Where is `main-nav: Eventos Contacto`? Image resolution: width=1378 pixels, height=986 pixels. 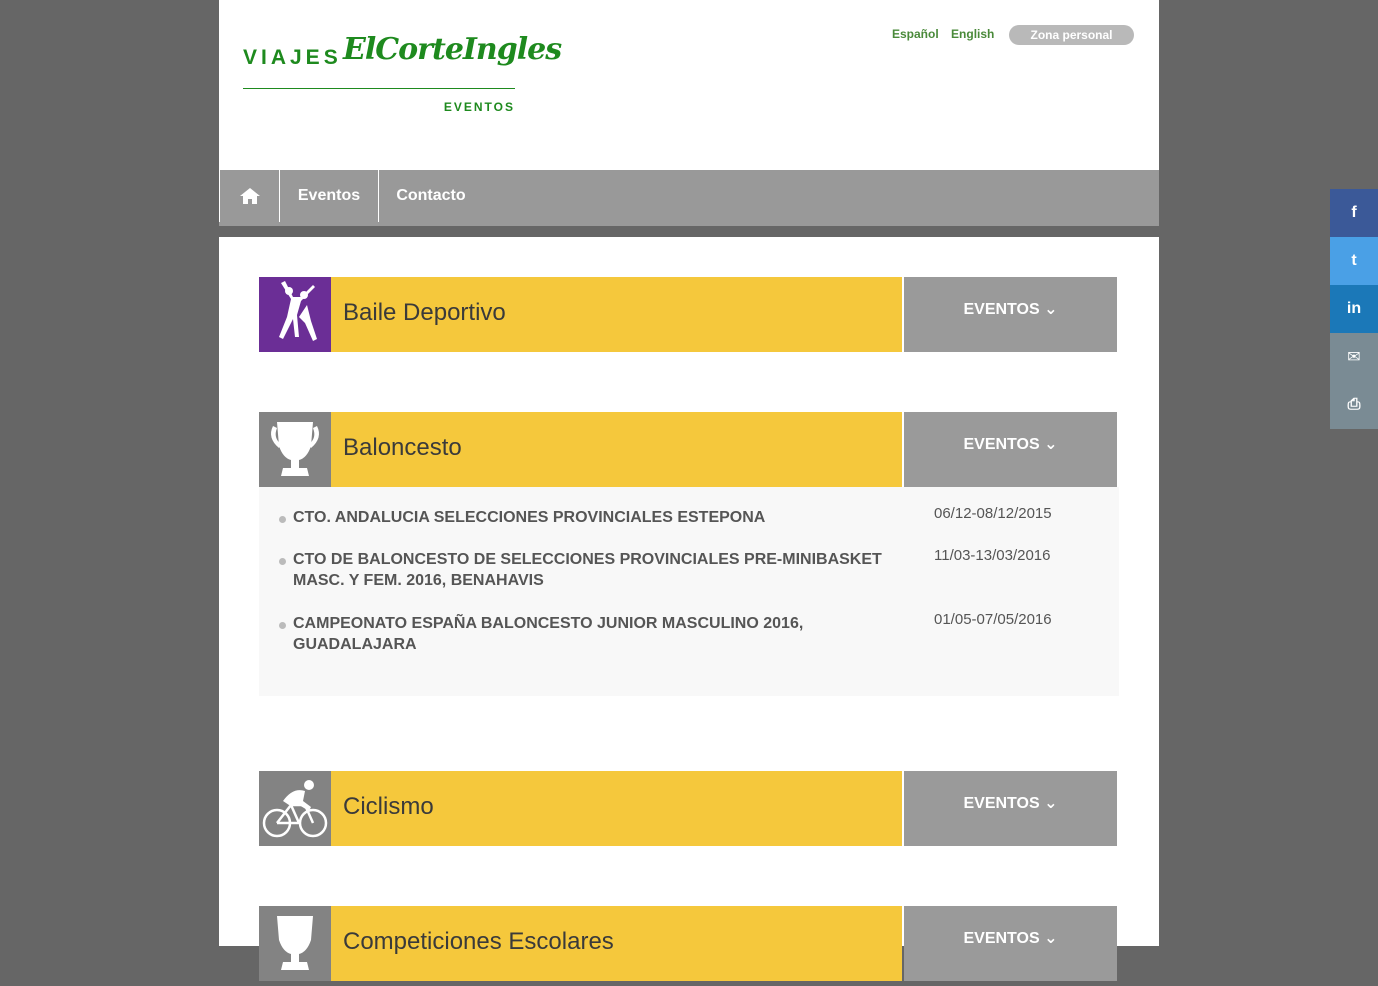 main-nav: Eventos Contacto is located at coordinates (689, 198).